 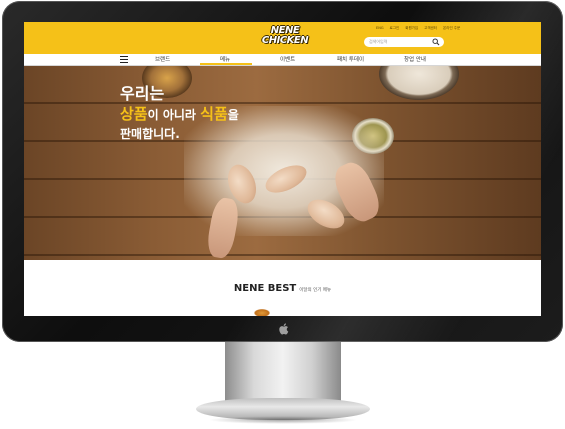 What do you see at coordinates (174, 115) in the screenshot?
I see `hero-text-mid: 이 아니라` at bounding box center [174, 115].